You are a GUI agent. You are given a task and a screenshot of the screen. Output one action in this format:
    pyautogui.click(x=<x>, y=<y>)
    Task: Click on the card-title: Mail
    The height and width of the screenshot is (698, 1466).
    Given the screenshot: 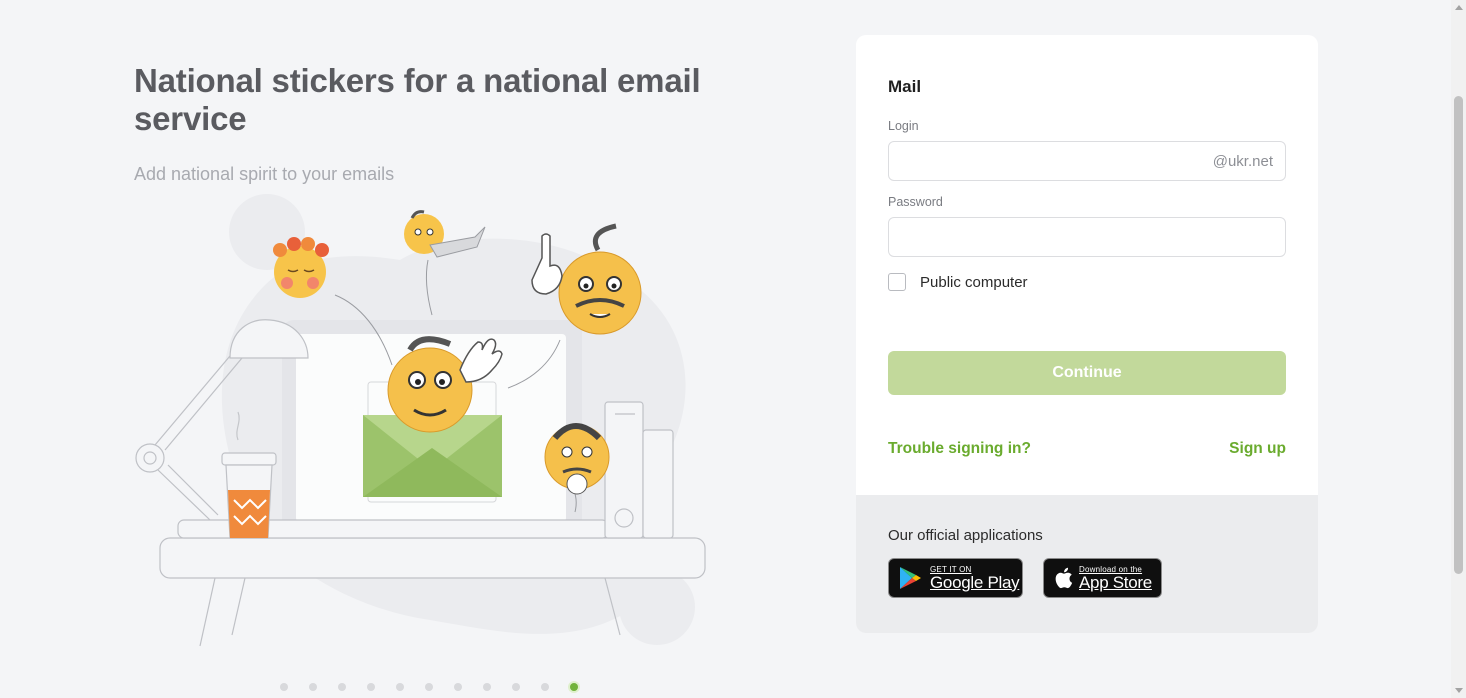 What is the action you would take?
    pyautogui.click(x=905, y=86)
    